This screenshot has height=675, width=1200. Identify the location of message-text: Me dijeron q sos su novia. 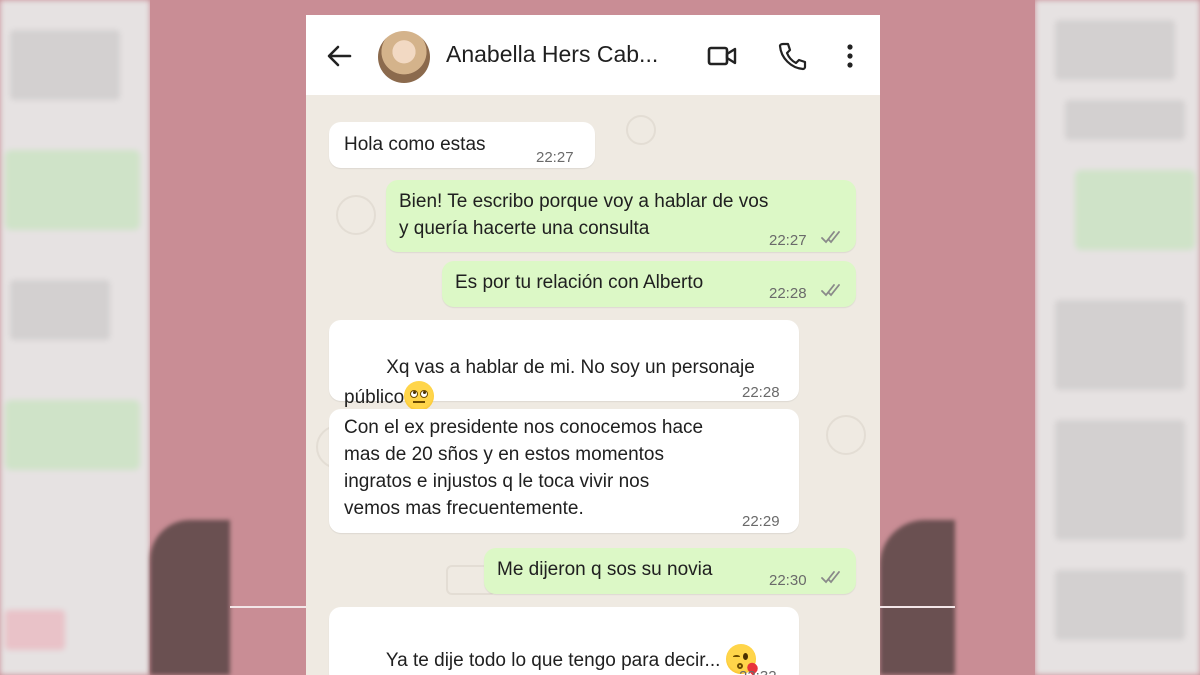
(605, 569).